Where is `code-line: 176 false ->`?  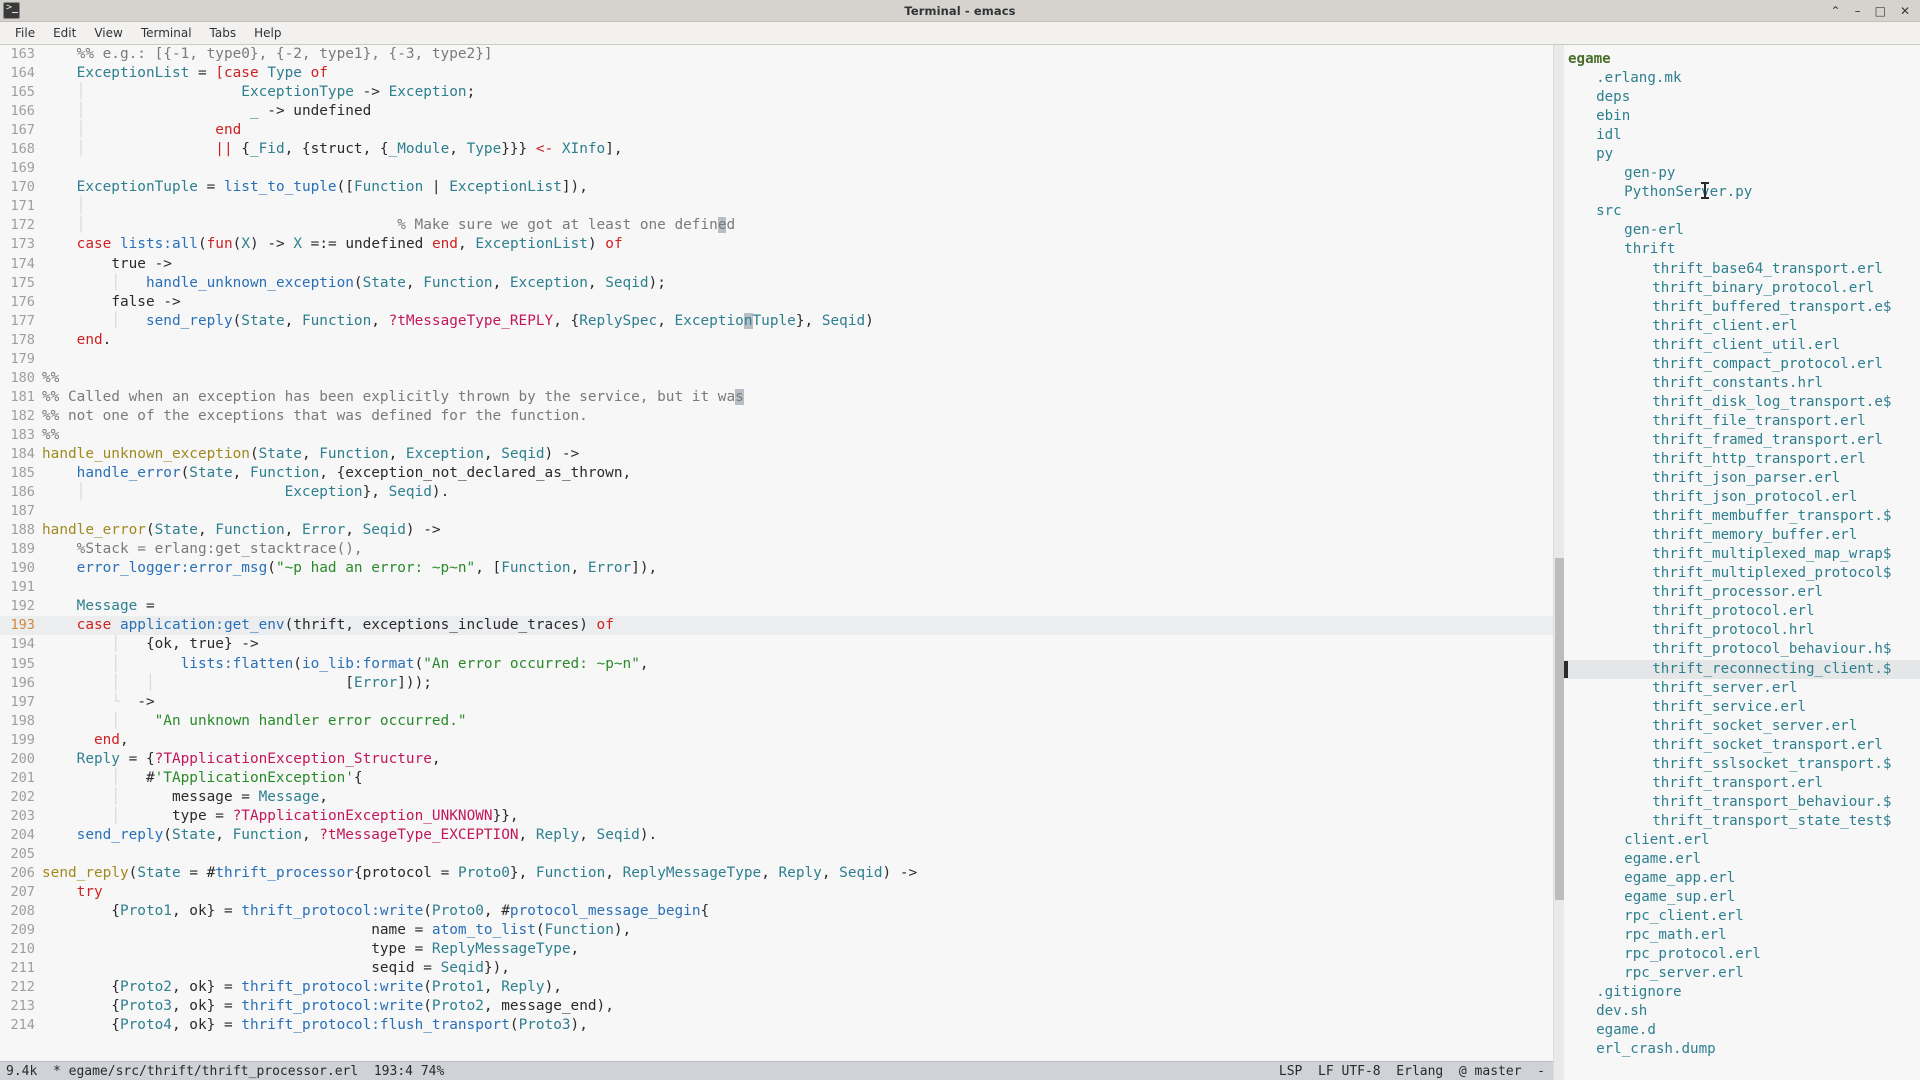
code-line: 176 false -> is located at coordinates (776, 302).